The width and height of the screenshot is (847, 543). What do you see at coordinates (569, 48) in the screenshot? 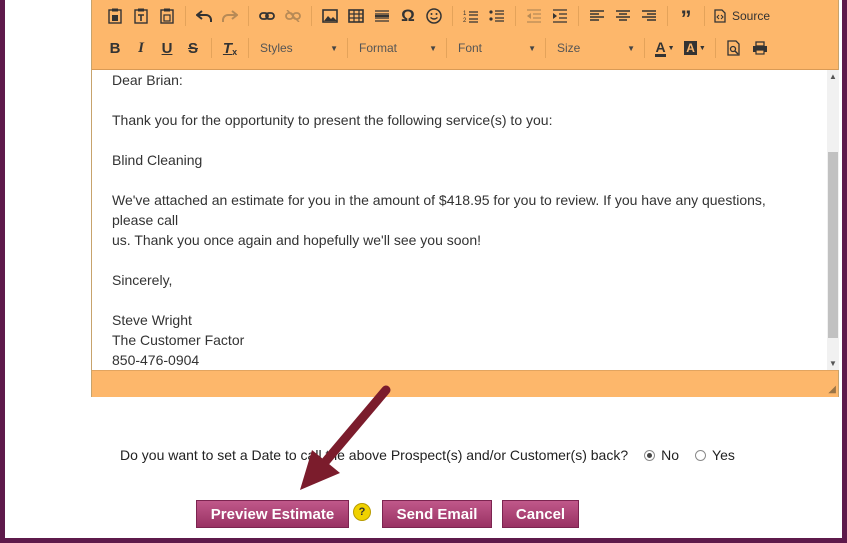
I see `size-label: Size` at bounding box center [569, 48].